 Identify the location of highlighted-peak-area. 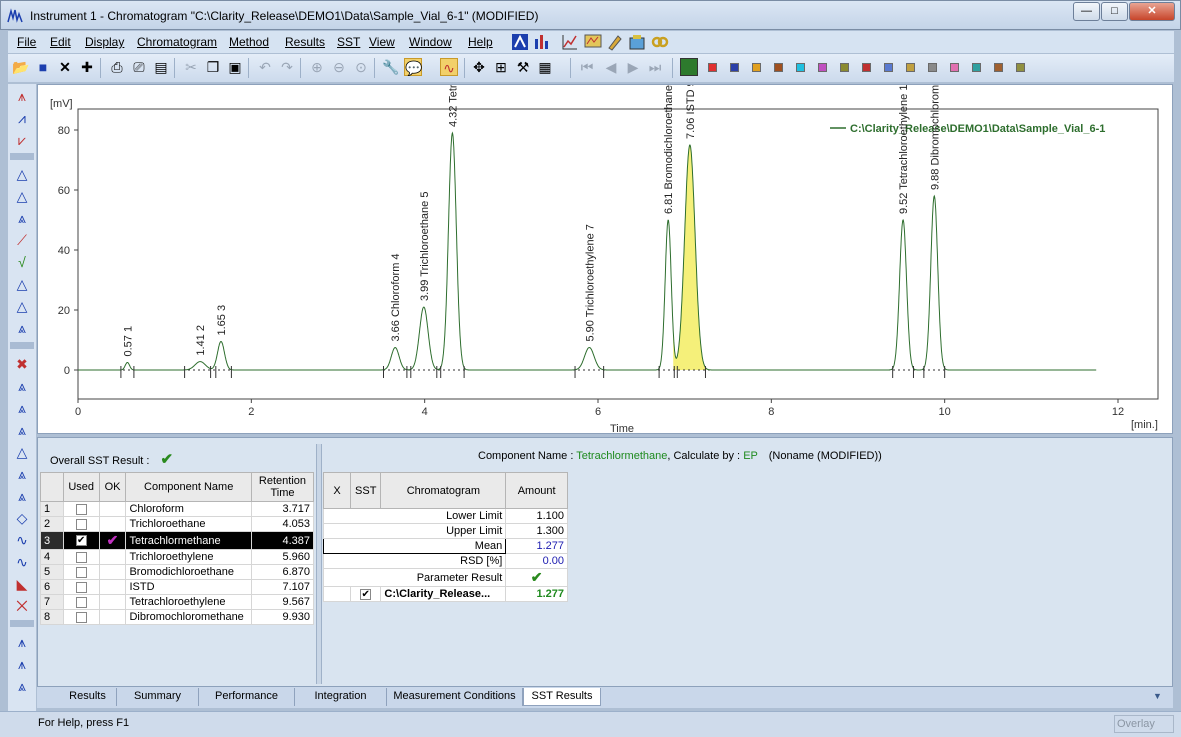
(690, 257).